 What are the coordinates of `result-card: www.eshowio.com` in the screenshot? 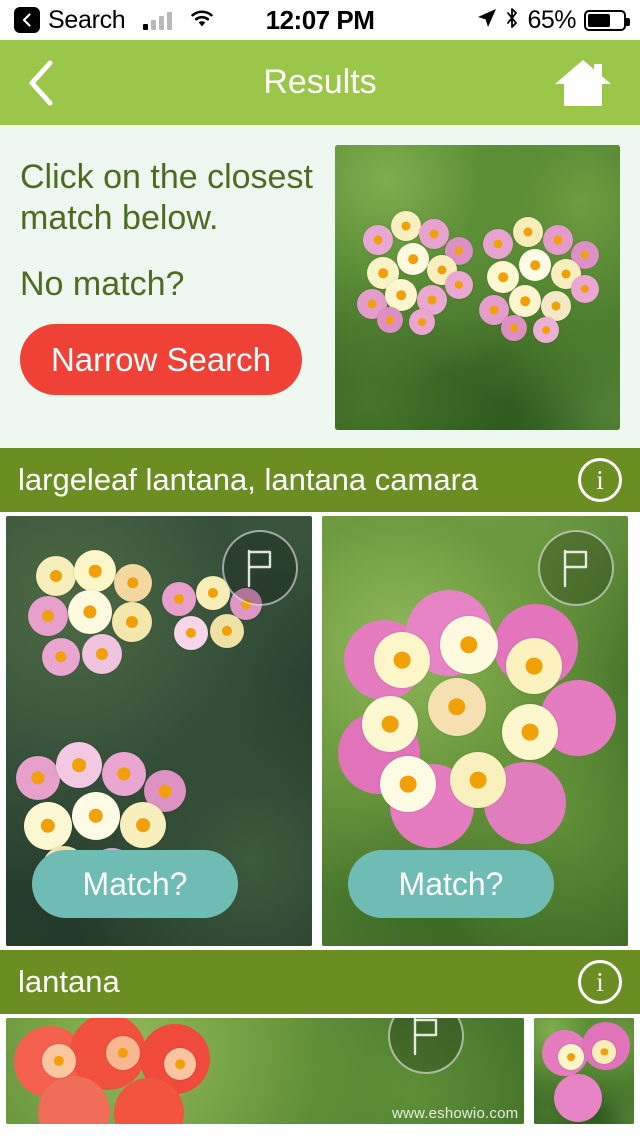 It's located at (265, 1071).